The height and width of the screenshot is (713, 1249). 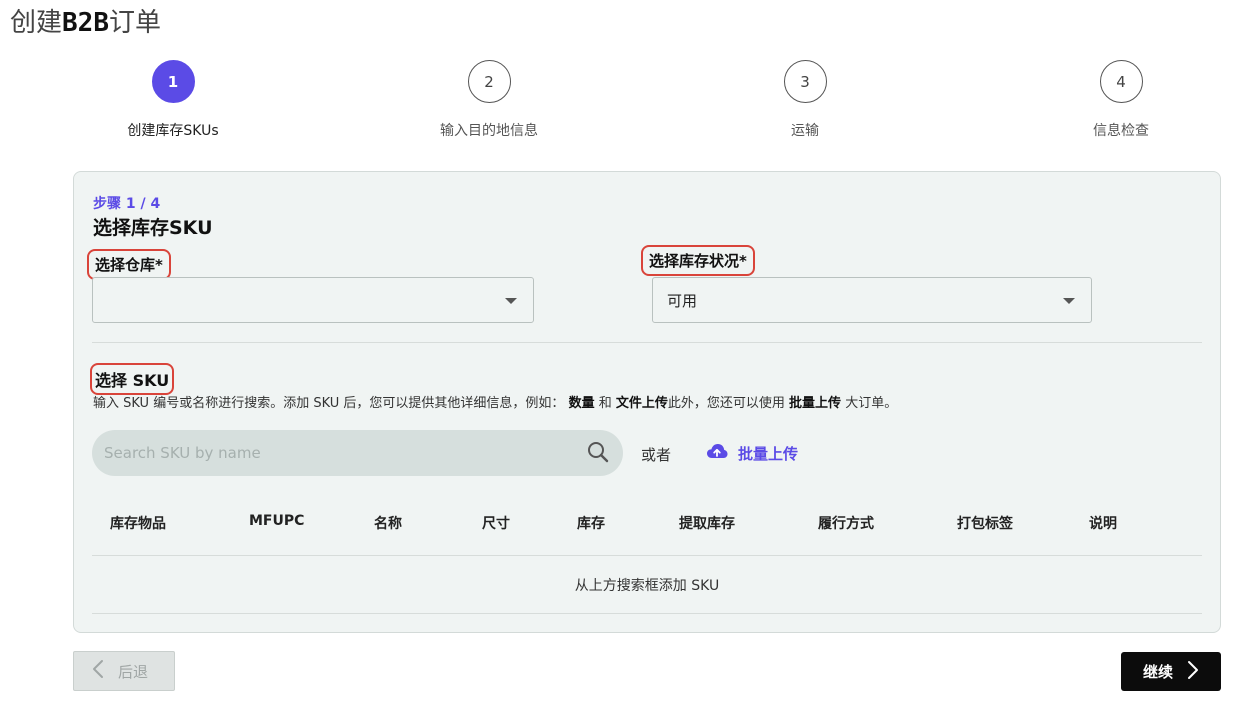 What do you see at coordinates (591, 524) in the screenshot?
I see `column-header-stock: 库存` at bounding box center [591, 524].